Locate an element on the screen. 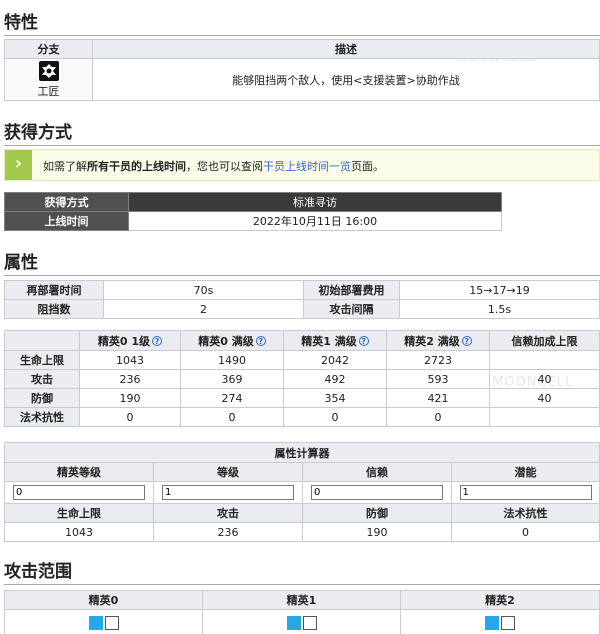 Image resolution: width=600 pixels, height=634 pixels. calc-output-value: 236 is located at coordinates (228, 532).